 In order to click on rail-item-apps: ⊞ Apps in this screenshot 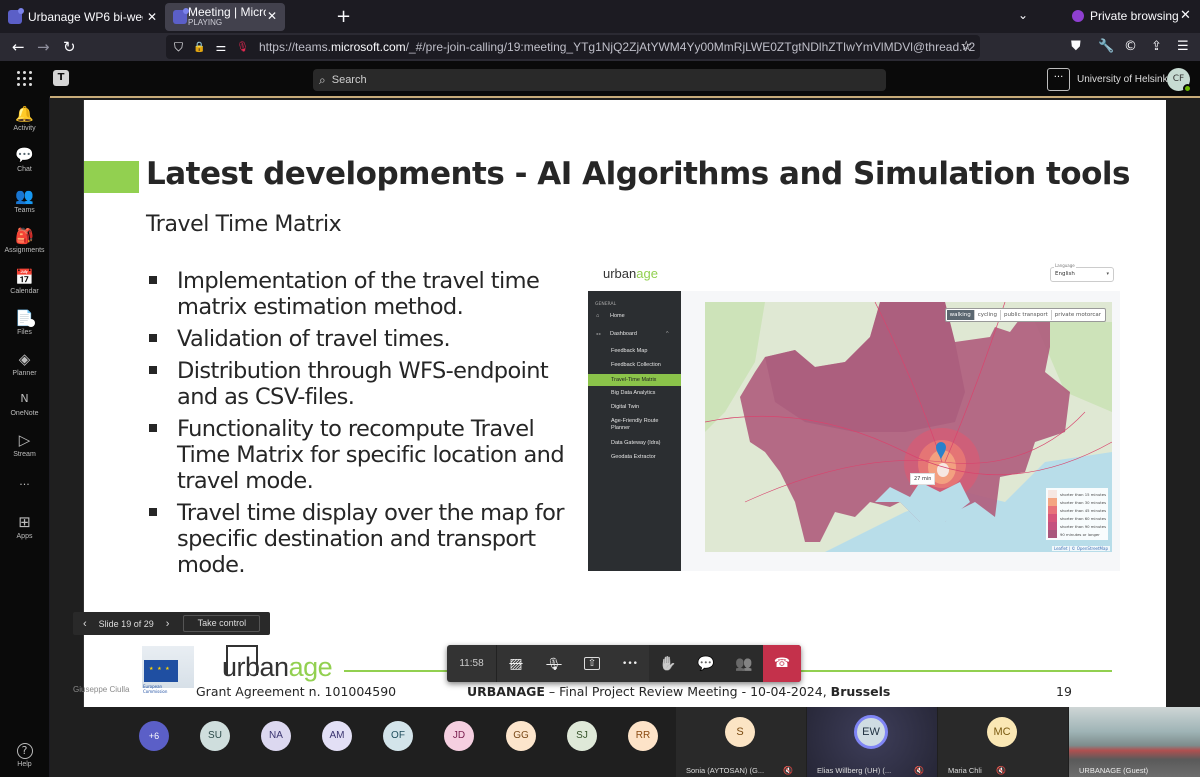, I will do `click(24, 526)`.